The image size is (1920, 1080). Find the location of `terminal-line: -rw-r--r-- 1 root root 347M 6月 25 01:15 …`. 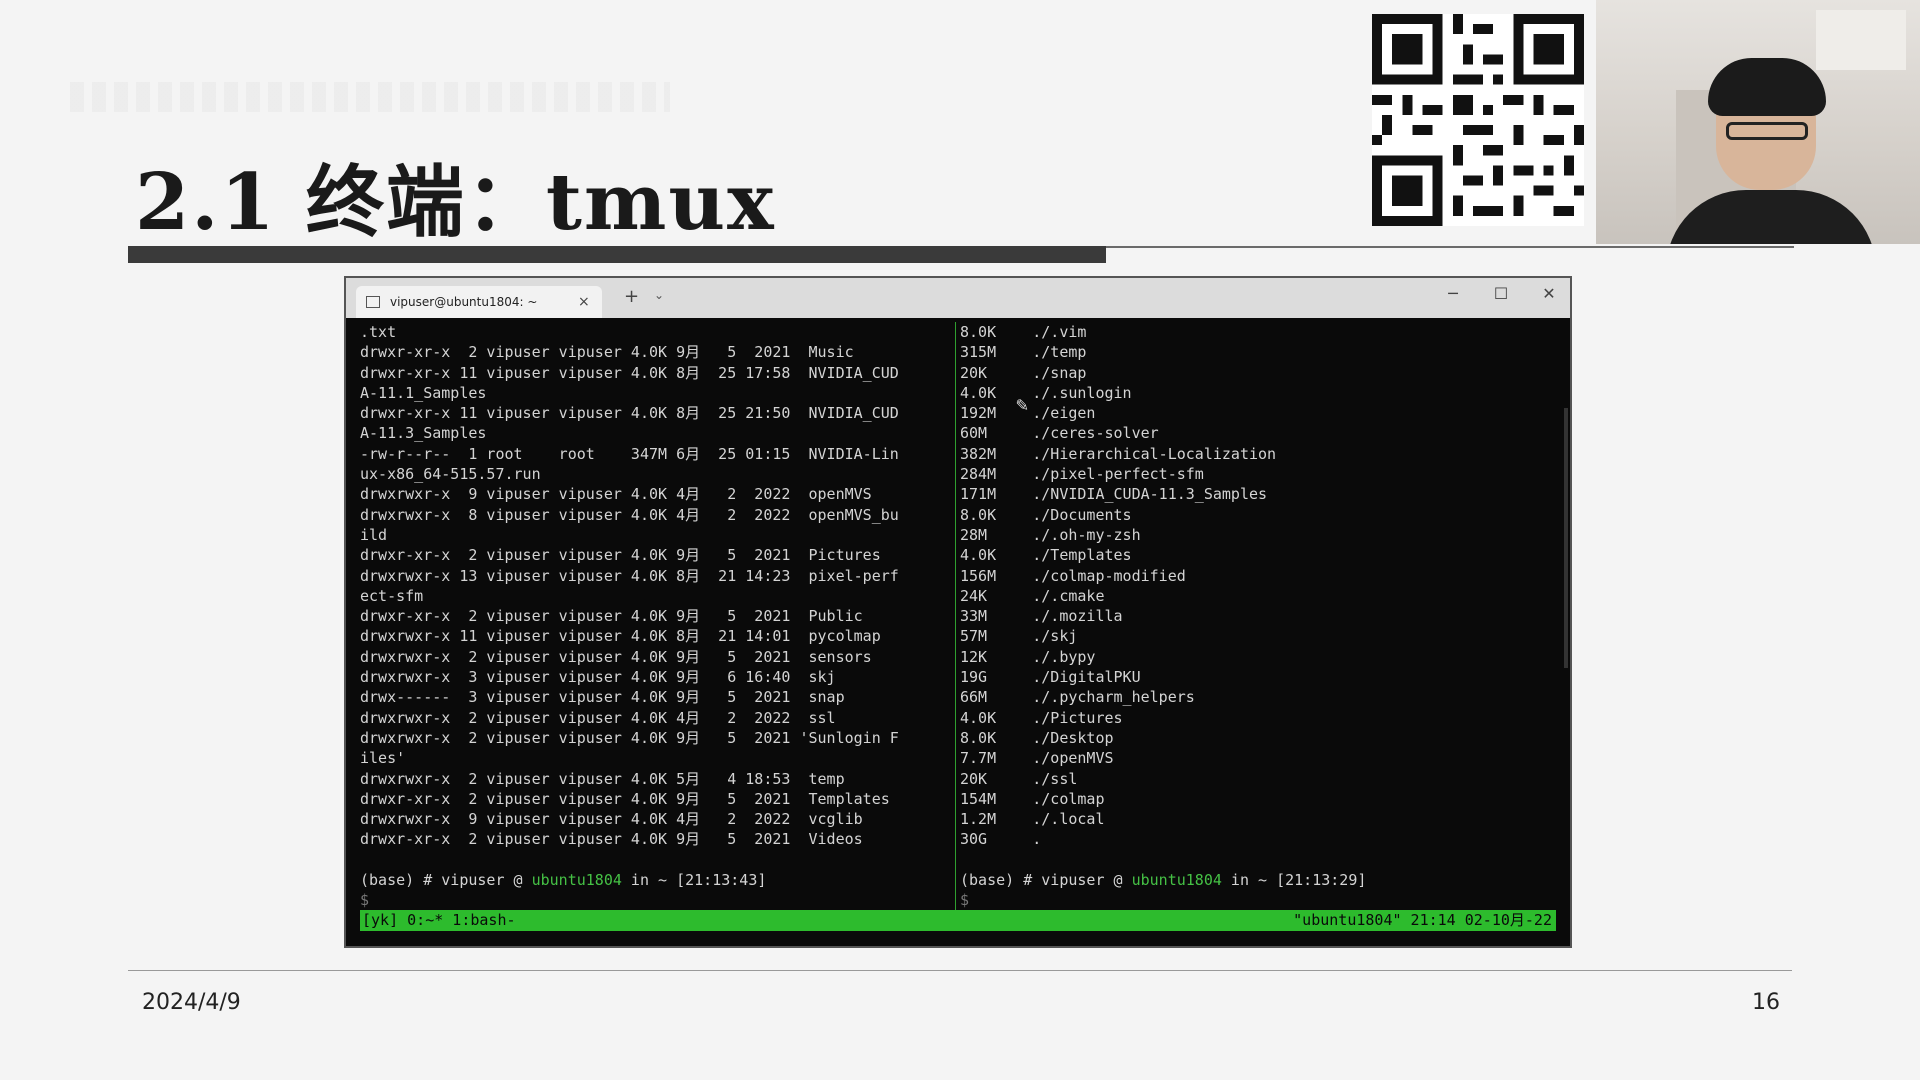

terminal-line: -rw-r--r-- 1 root root 347M 6月 25 01:15 … is located at coordinates (629, 453).